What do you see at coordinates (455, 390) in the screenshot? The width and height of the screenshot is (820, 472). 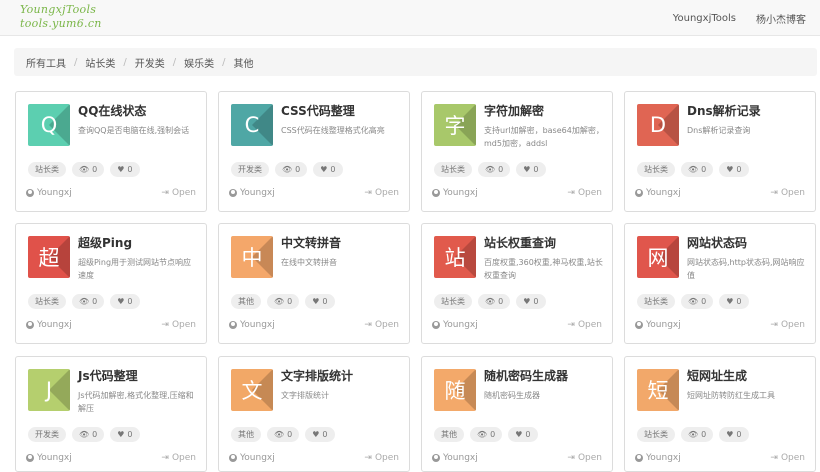 I see `tool-thumbnail: 随` at bounding box center [455, 390].